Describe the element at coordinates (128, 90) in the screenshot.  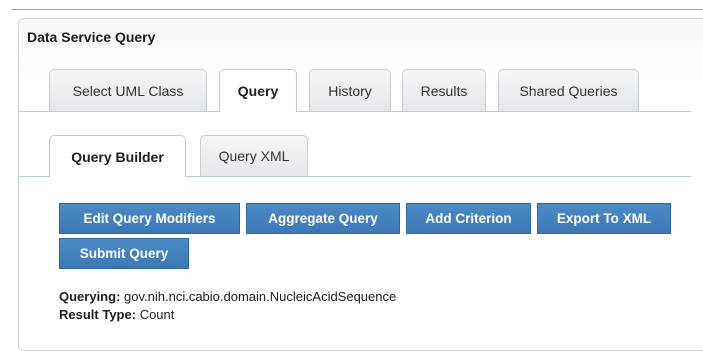
I see `tab-select-uml-class: Select UML Class` at that location.